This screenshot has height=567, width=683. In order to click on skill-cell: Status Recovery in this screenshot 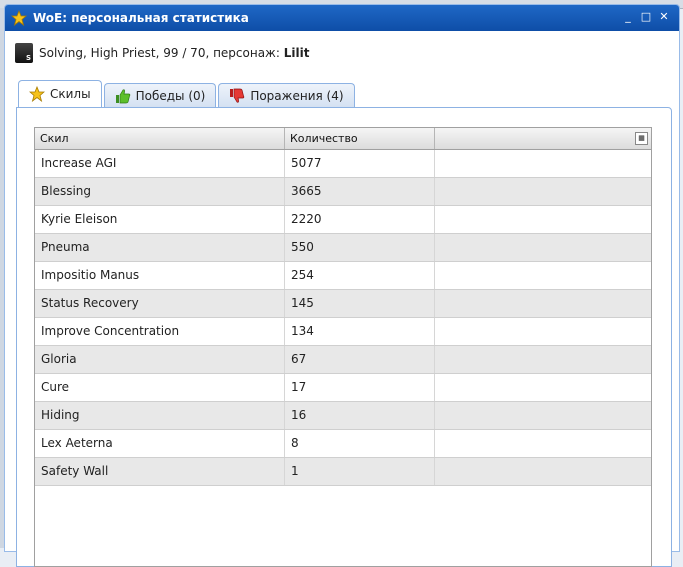, I will do `click(160, 303)`.